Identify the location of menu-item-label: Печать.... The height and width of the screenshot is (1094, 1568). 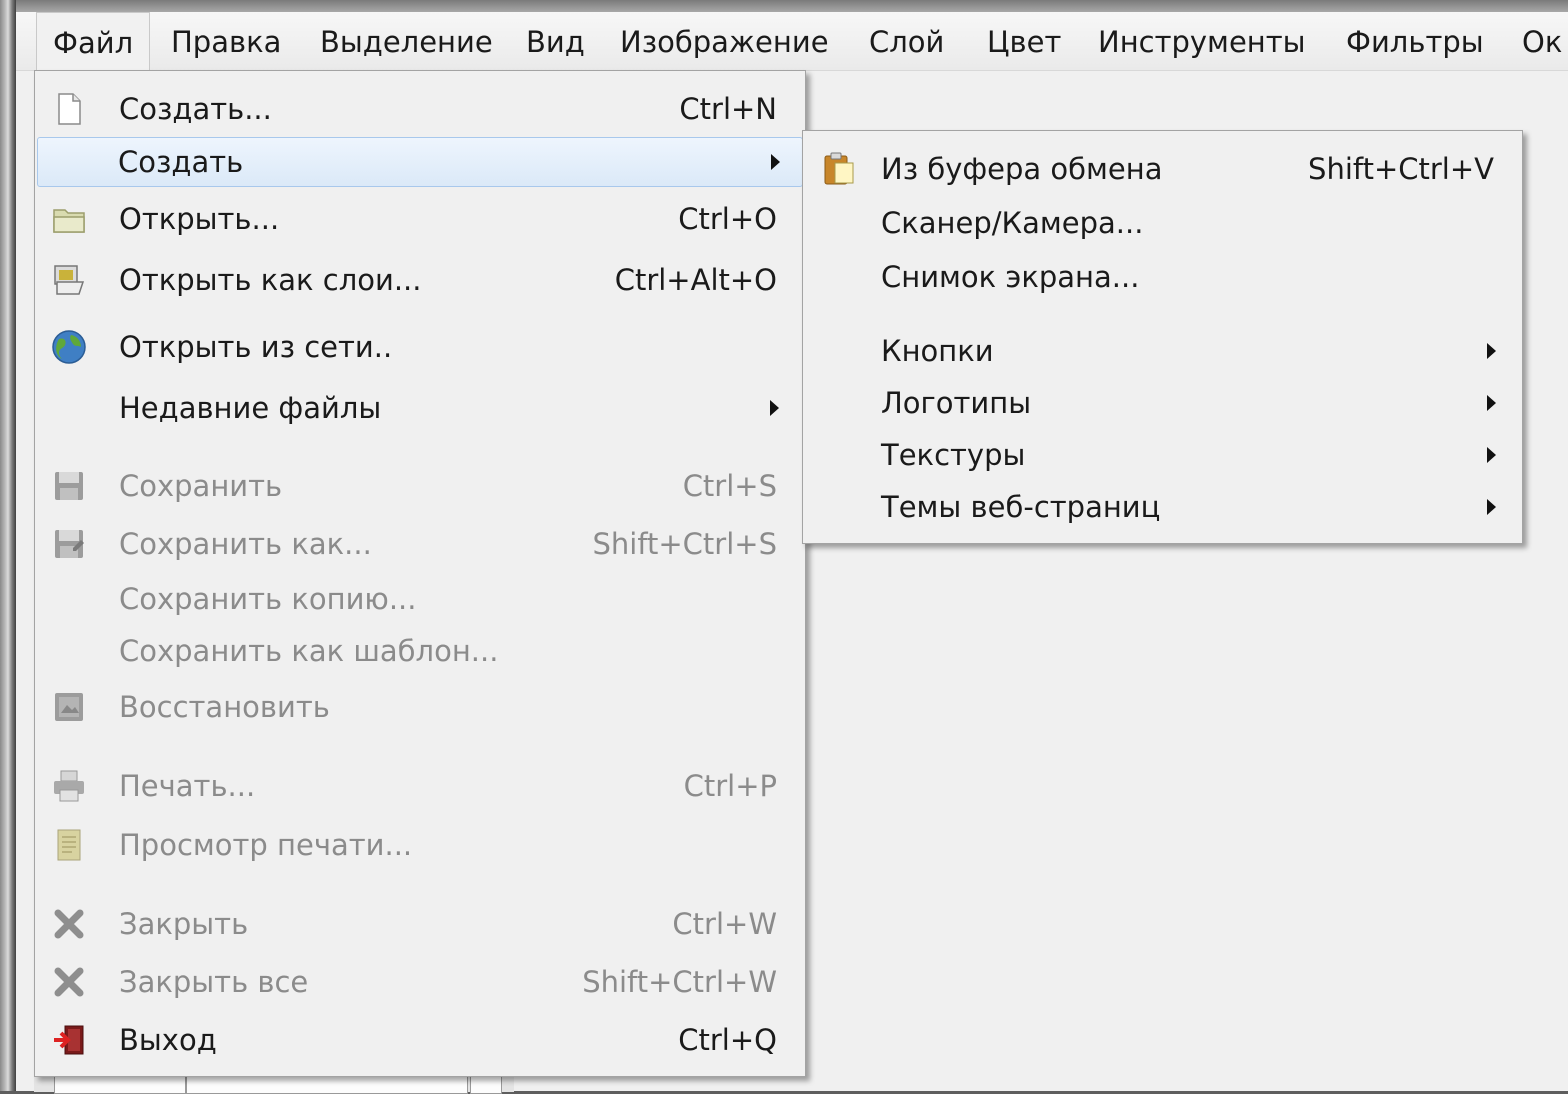
(187, 786).